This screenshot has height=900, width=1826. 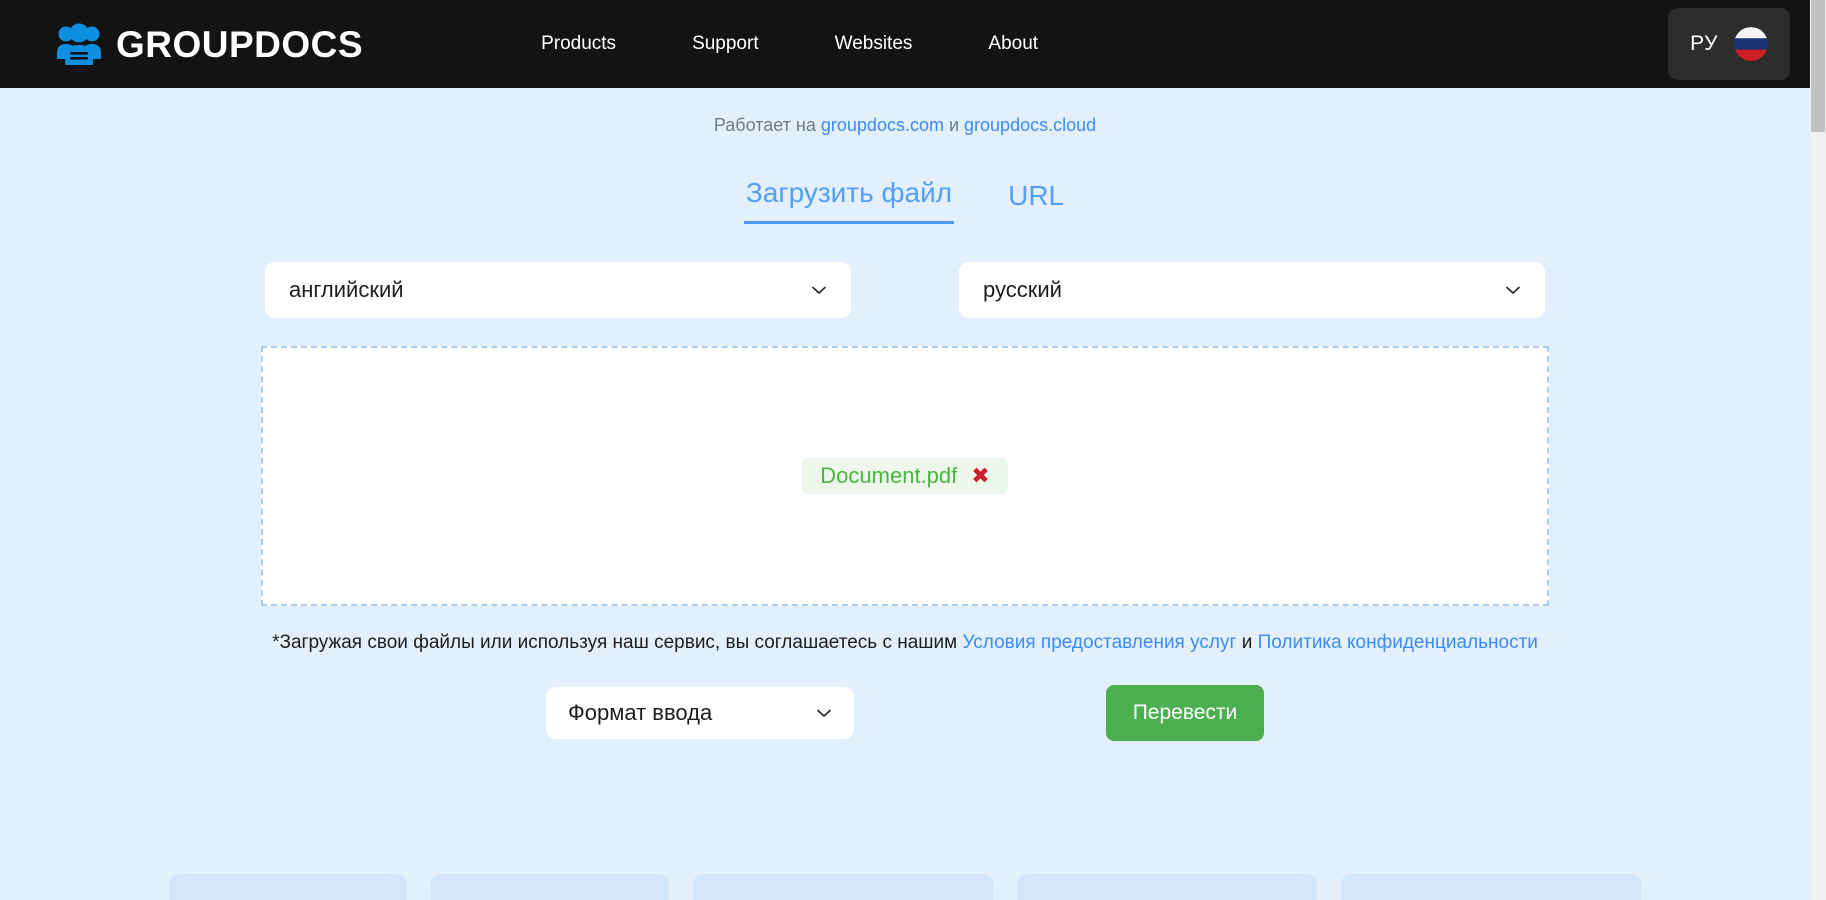 What do you see at coordinates (1818, 450) in the screenshot?
I see `vertical-scrollbar-track` at bounding box center [1818, 450].